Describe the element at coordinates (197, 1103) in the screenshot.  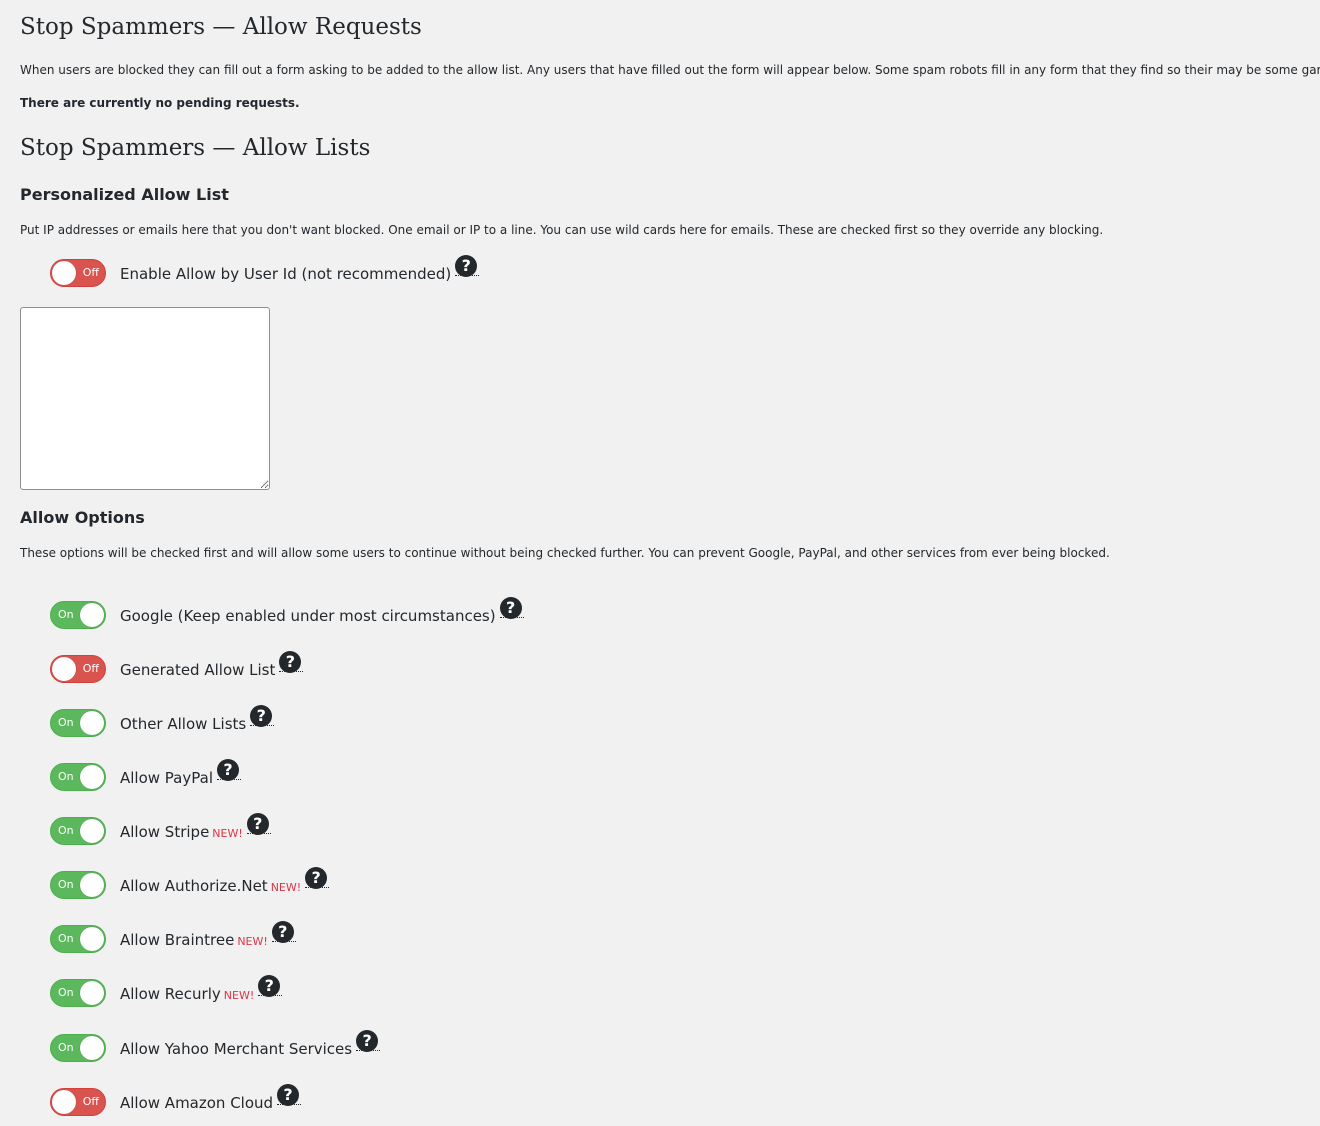
I see `allow-option-label-text: Allow Amazon Cloud` at that location.